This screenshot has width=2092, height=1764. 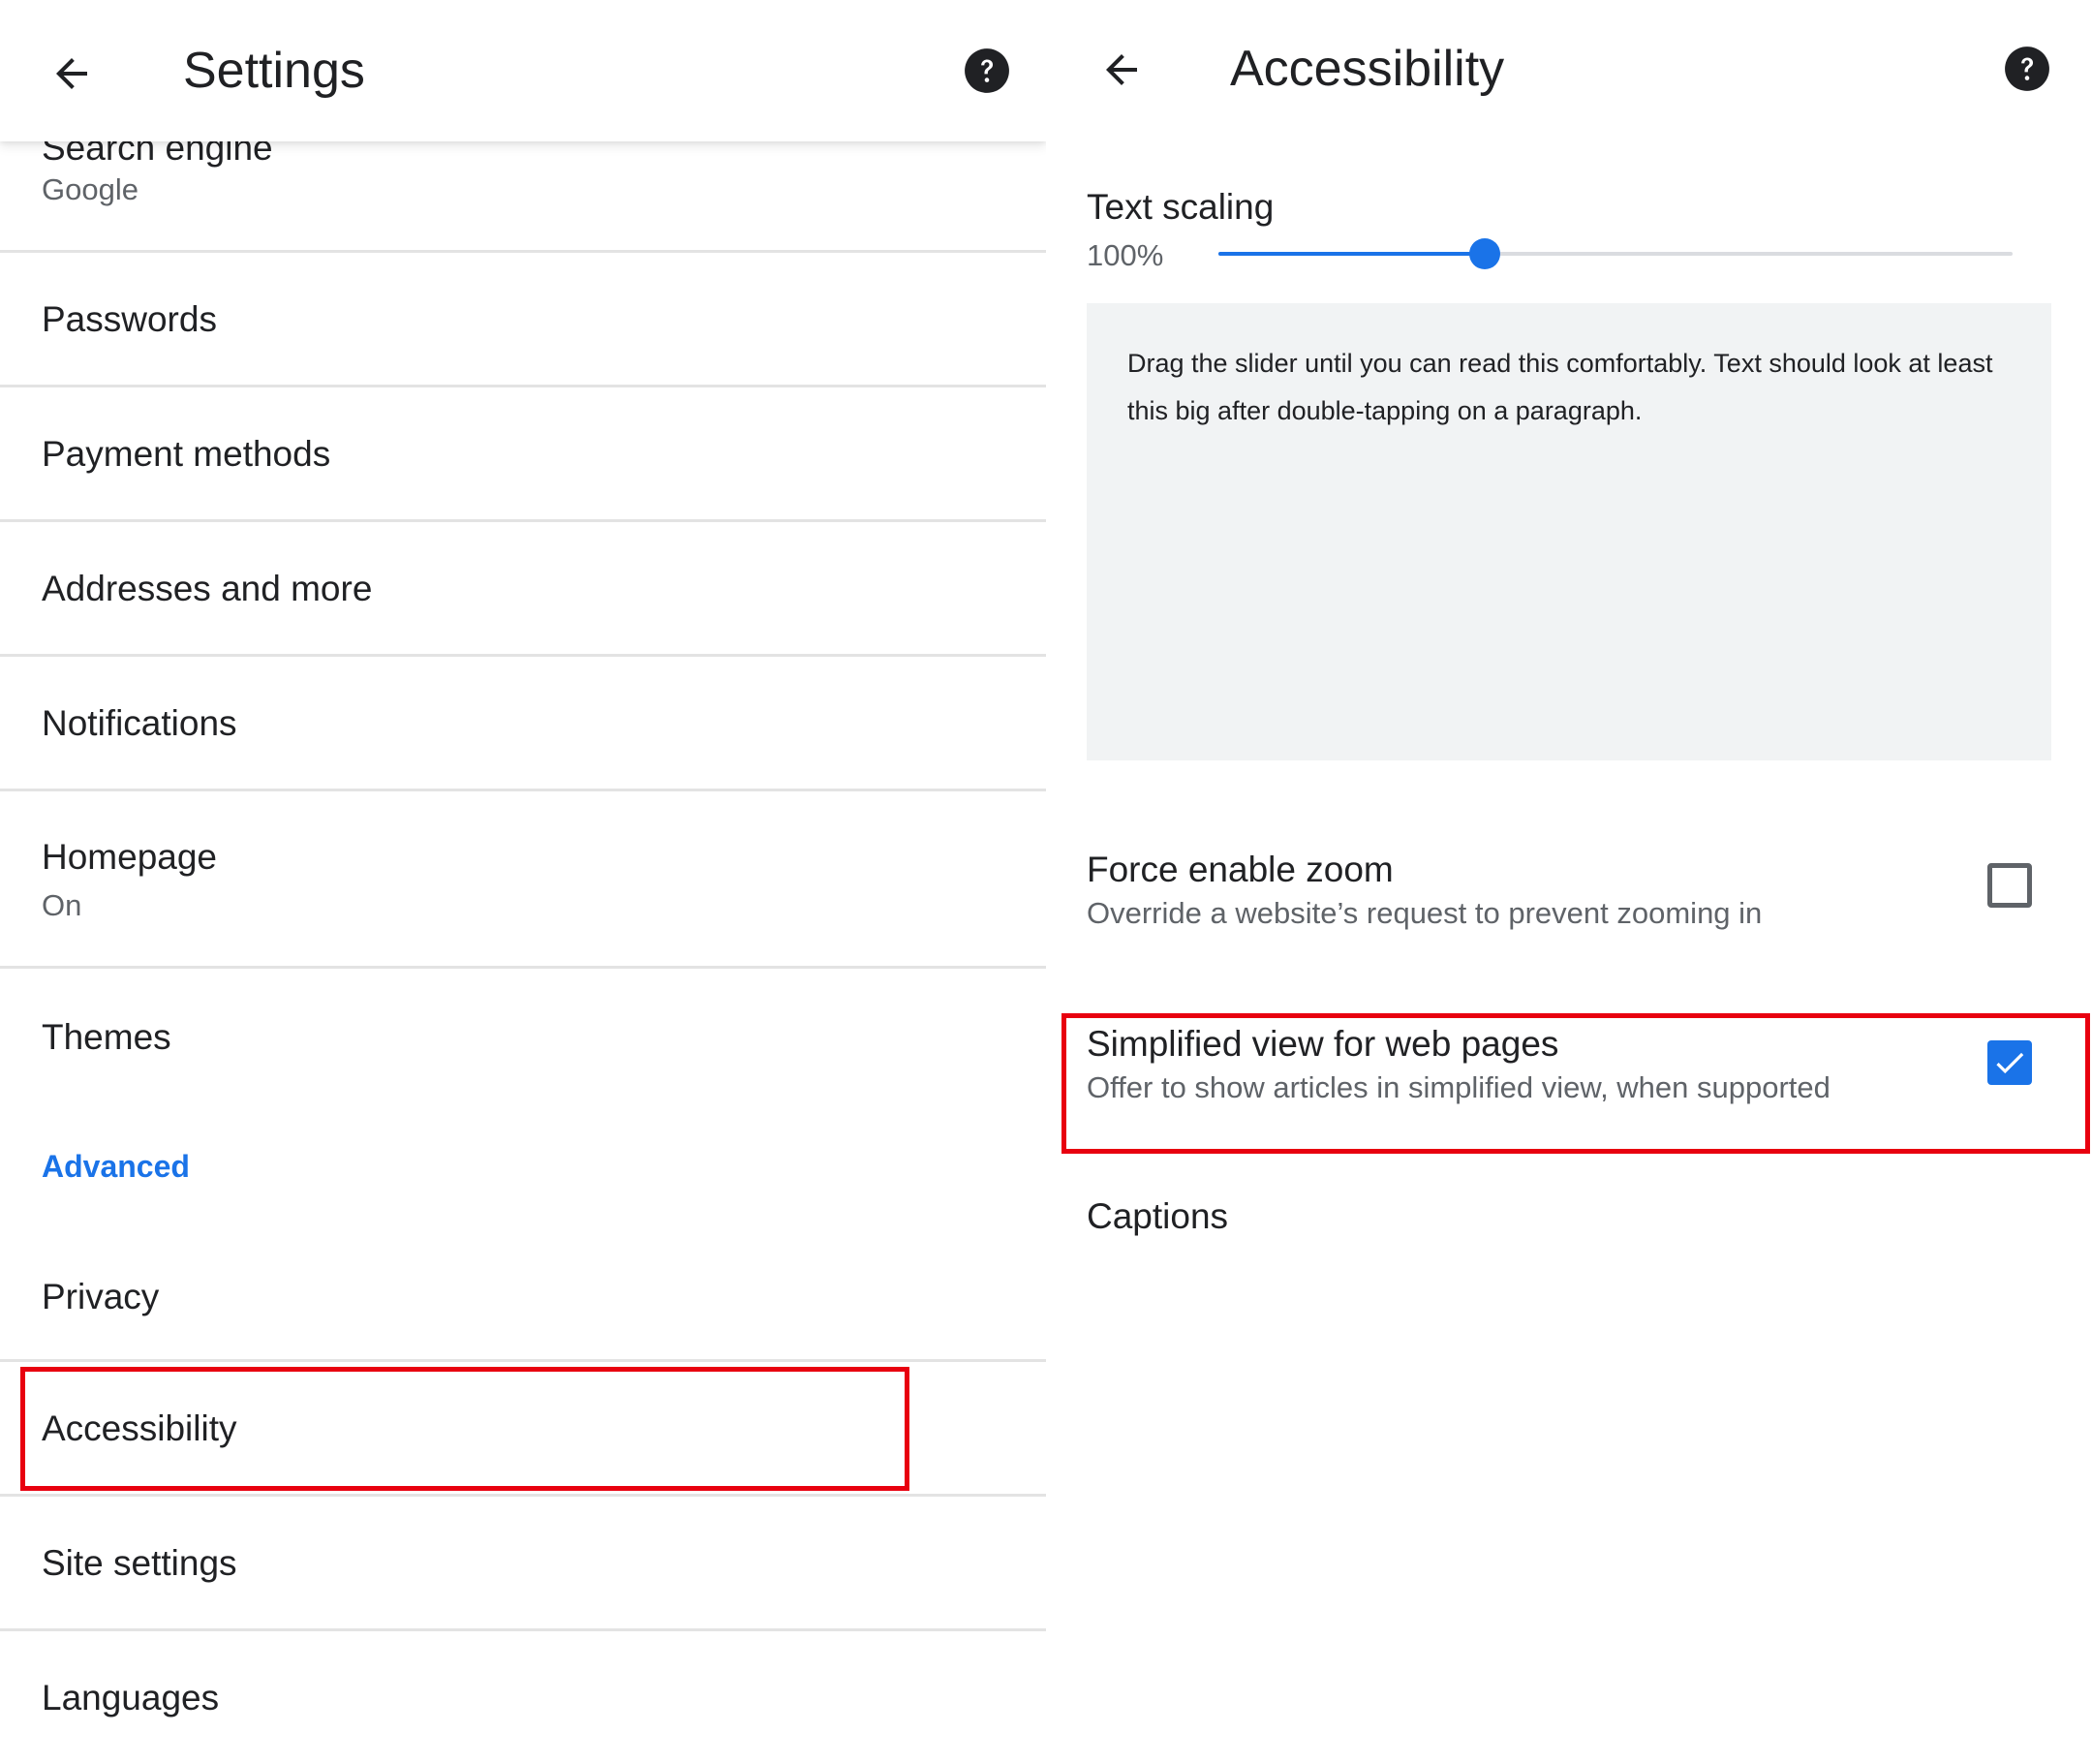 What do you see at coordinates (523, 1291) in the screenshot?
I see `settings-item-privacy: Privacy` at bounding box center [523, 1291].